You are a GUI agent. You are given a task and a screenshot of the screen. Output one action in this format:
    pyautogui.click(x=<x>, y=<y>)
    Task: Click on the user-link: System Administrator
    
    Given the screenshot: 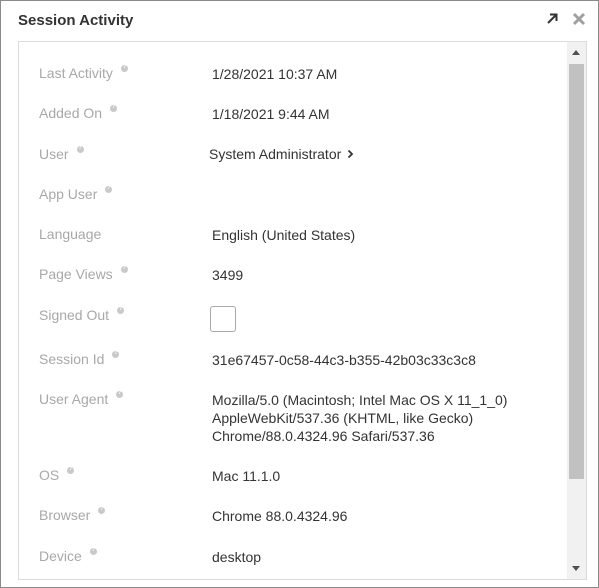 What is the action you would take?
    pyautogui.click(x=281, y=154)
    